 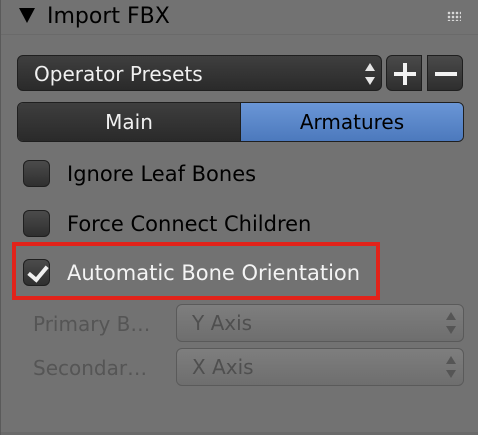 I want to click on operator-presets-dropdown: Operator Presets, so click(x=199, y=73).